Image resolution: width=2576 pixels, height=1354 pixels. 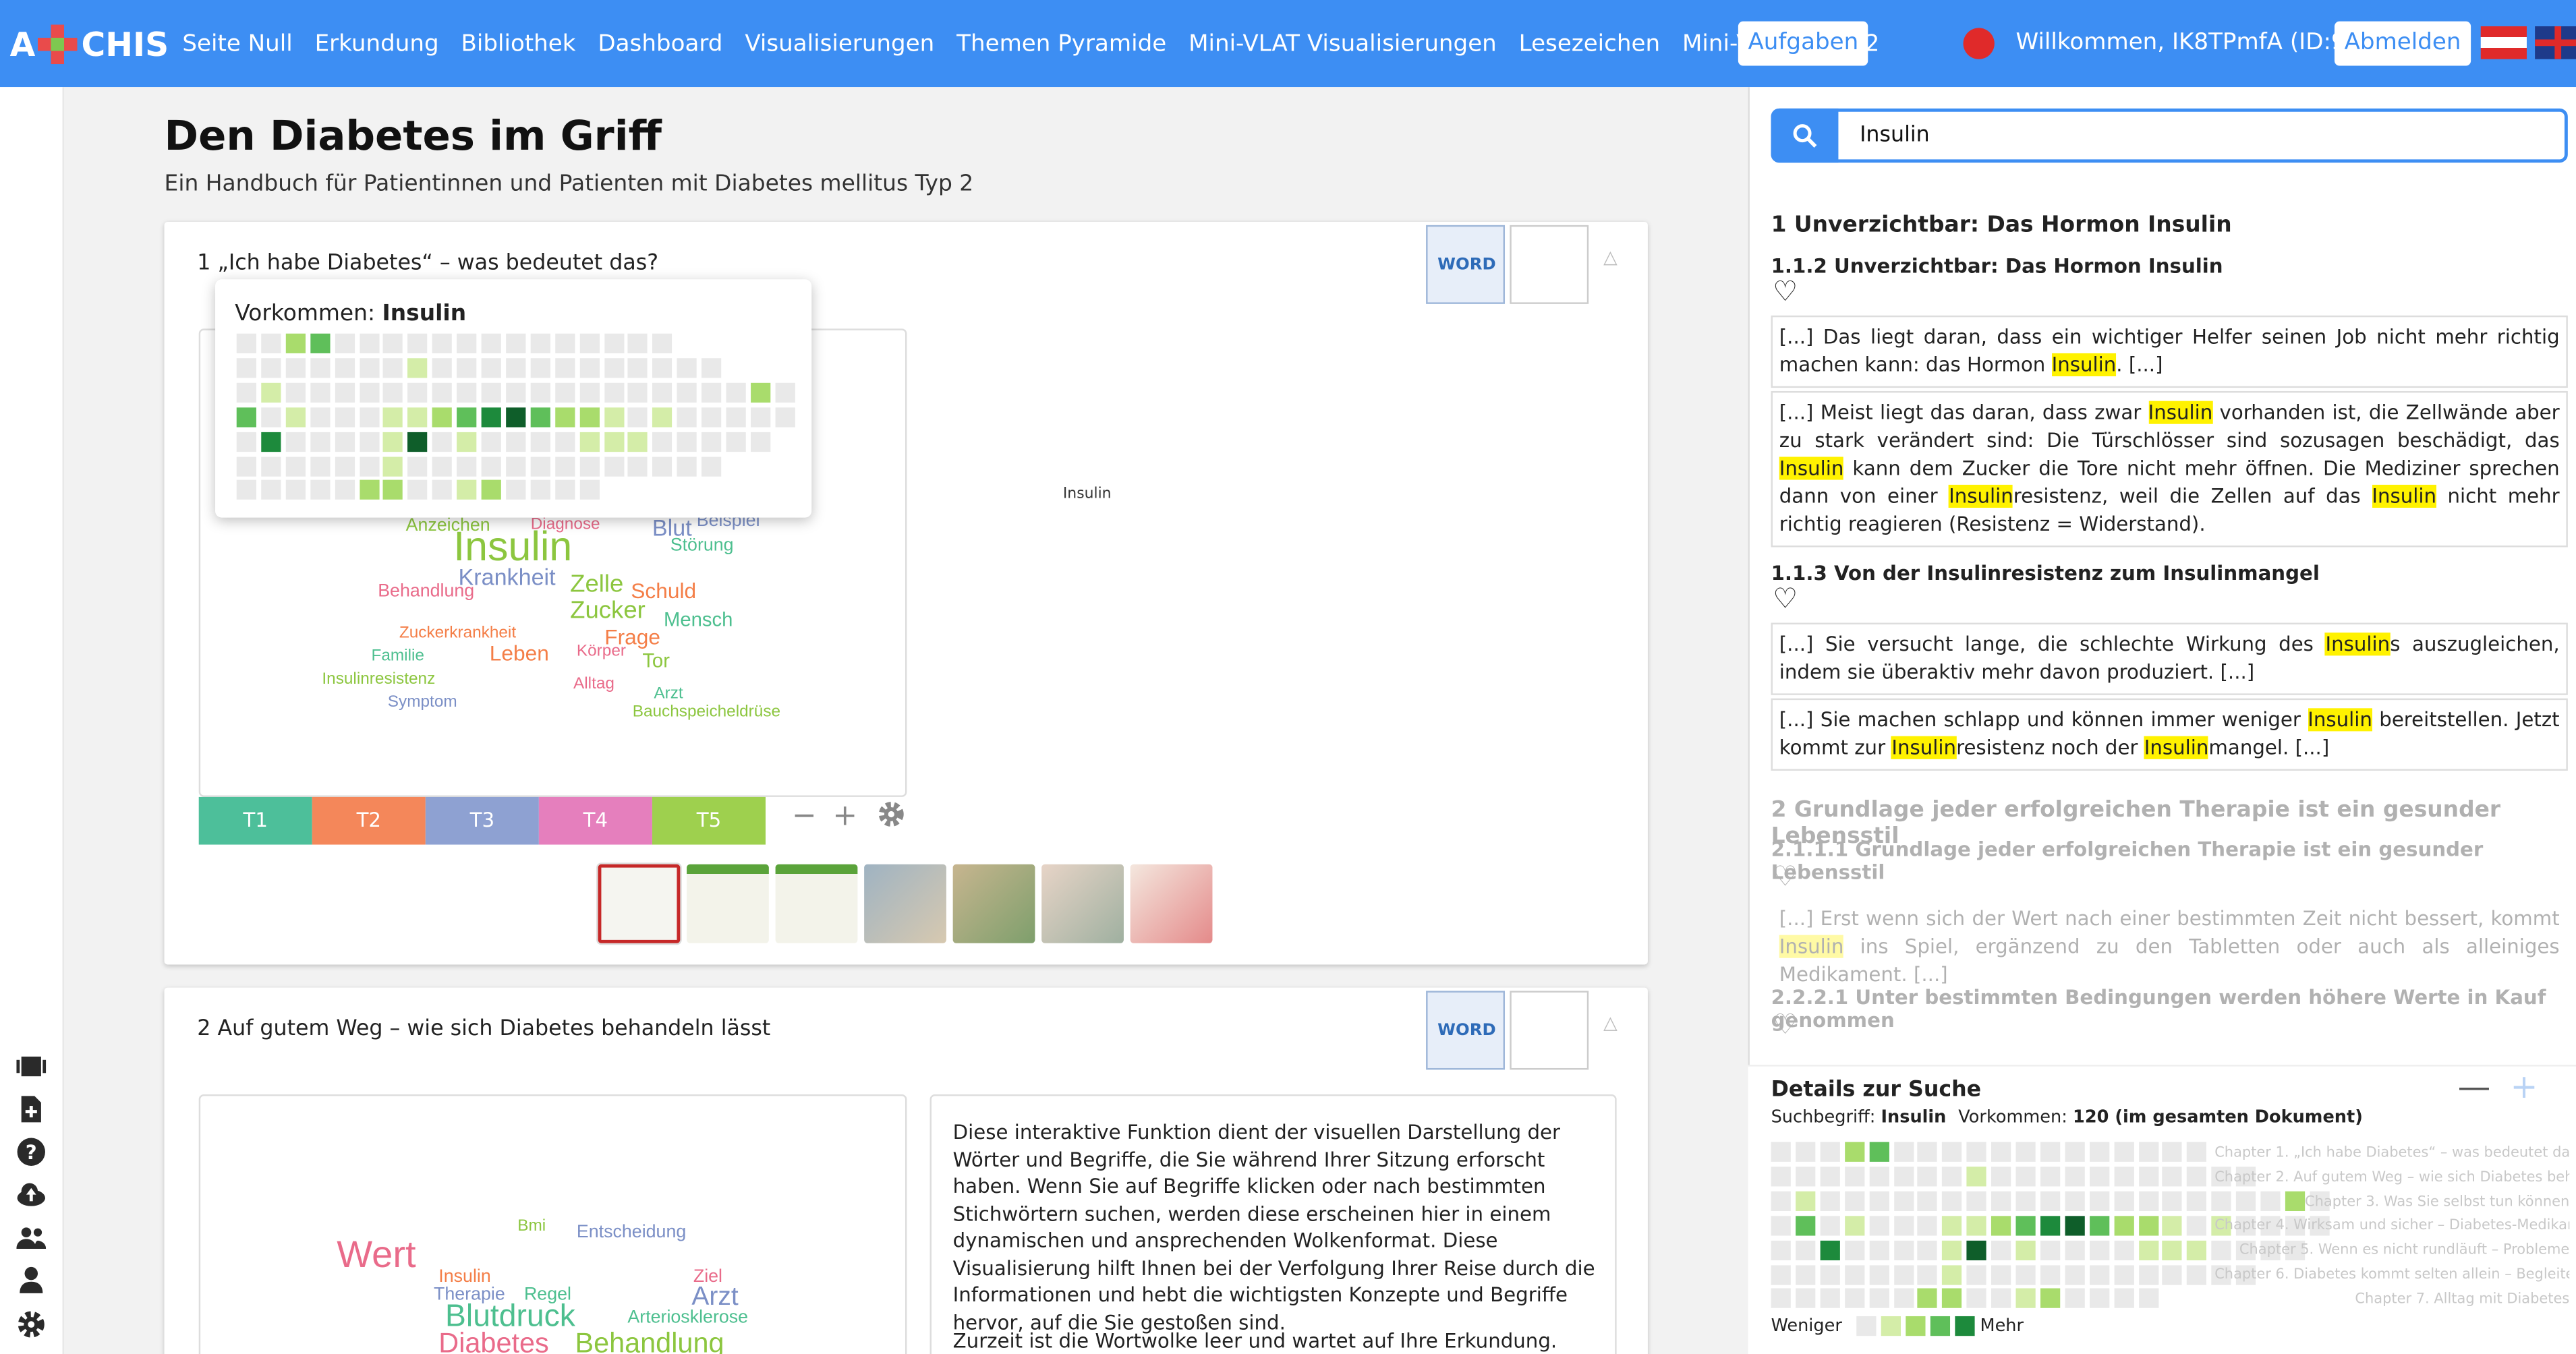 I want to click on cloud-word-arzt: Arzt, so click(x=668, y=694).